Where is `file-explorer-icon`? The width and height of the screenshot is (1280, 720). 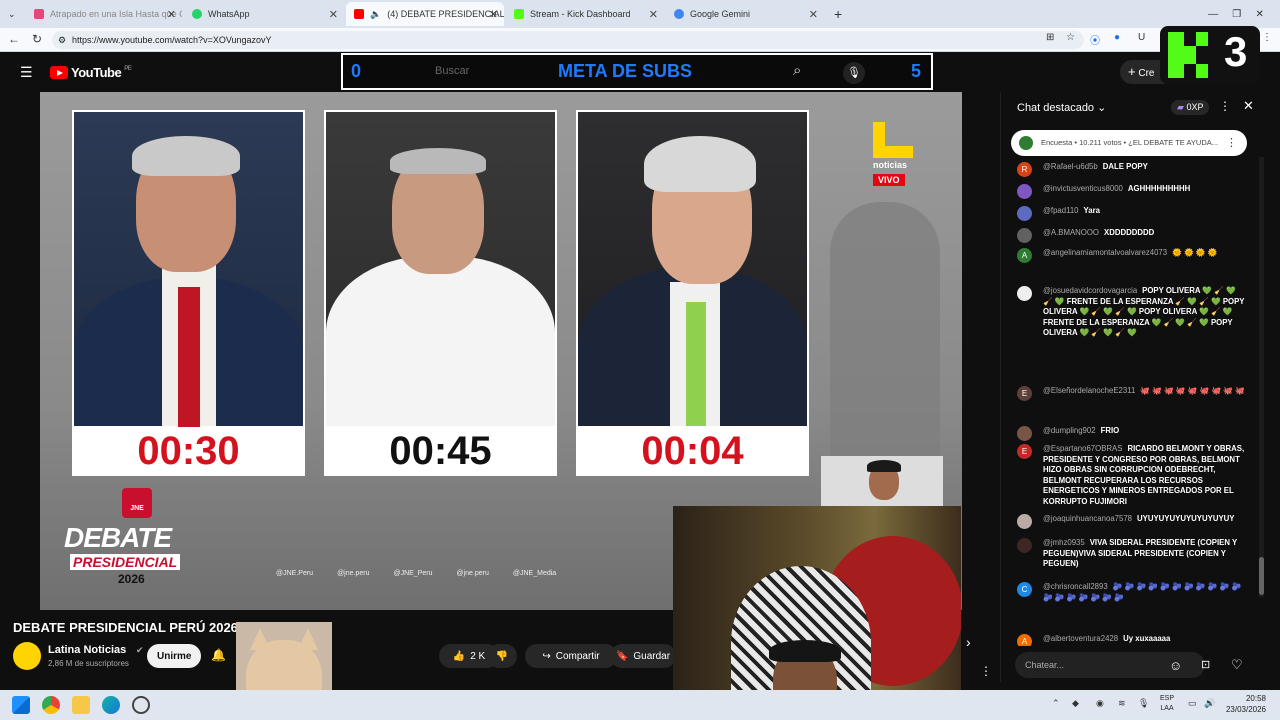
file-explorer-icon is located at coordinates (81, 705).